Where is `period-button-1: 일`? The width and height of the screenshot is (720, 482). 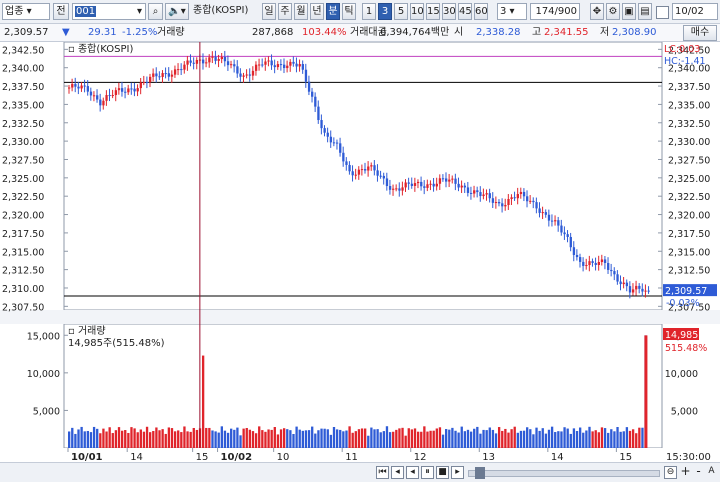 period-button-1: 일 is located at coordinates (269, 11).